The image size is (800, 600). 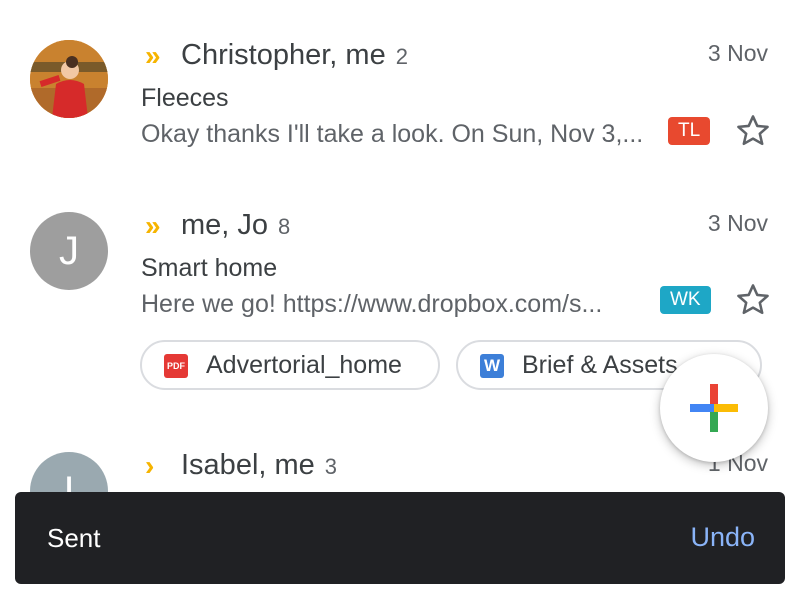 I want to click on word-doc-icon: W, so click(x=492, y=366).